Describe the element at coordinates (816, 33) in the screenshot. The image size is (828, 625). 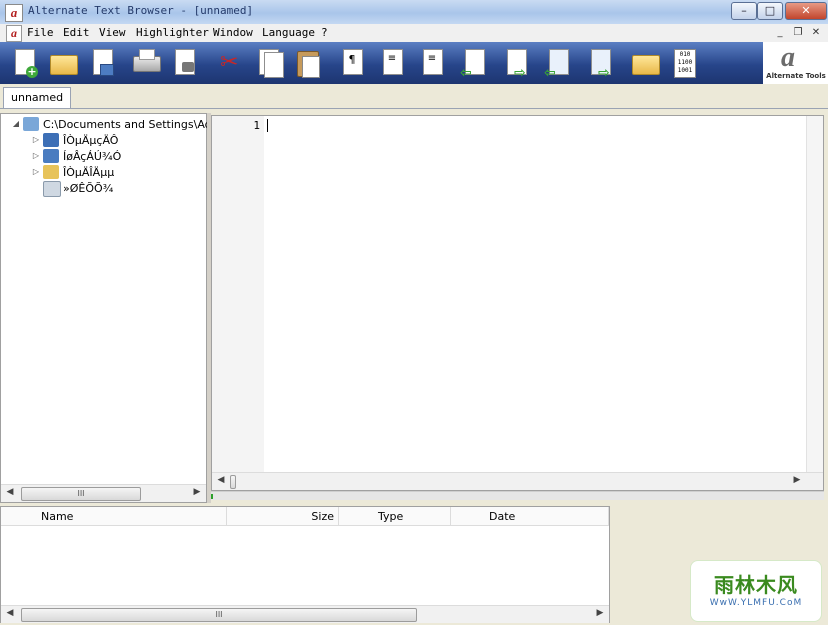
I see `mdi-close-button: ✕` at that location.